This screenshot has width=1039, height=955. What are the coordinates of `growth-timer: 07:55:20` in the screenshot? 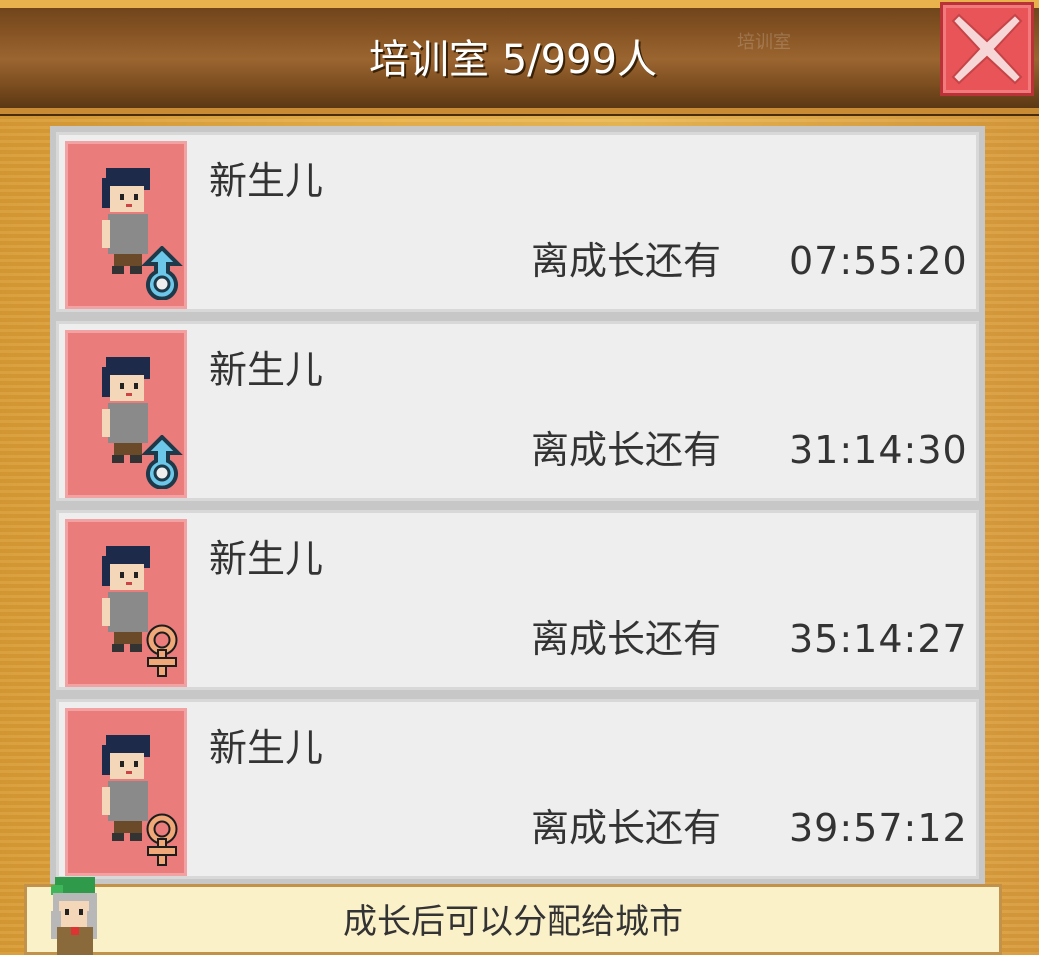 It's located at (878, 261).